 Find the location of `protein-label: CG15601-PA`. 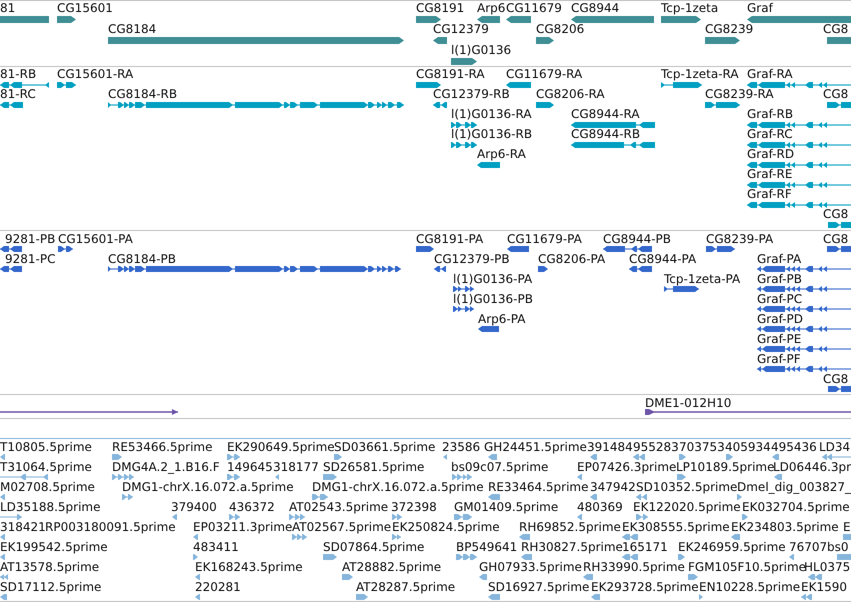

protein-label: CG15601-PA is located at coordinates (95, 239).